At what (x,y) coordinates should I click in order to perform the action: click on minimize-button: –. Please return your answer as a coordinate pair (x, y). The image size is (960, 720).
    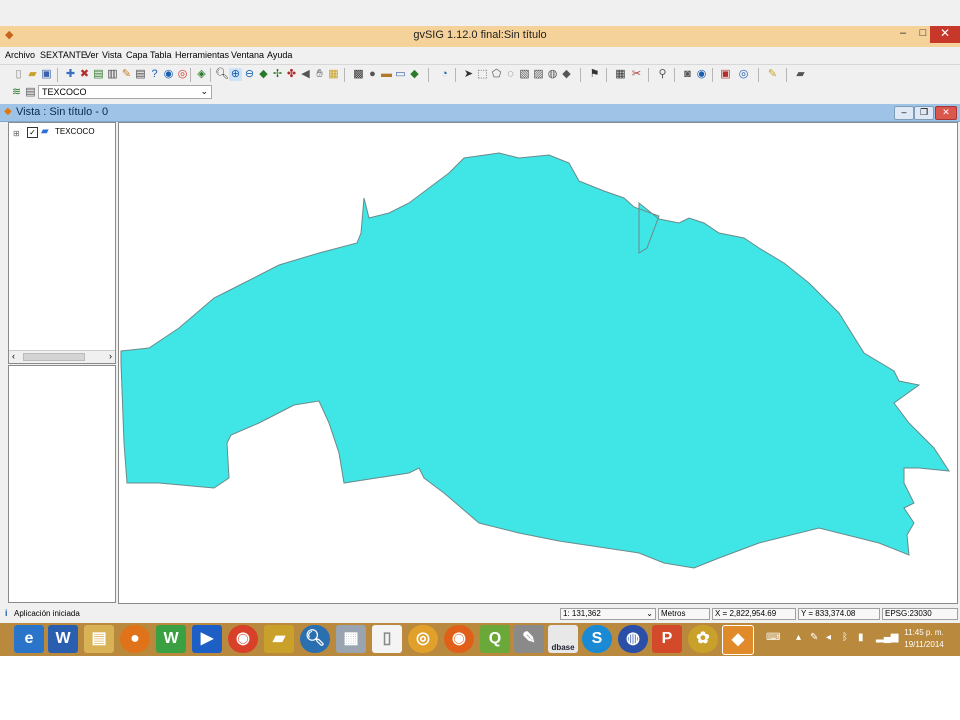
    Looking at the image, I should click on (903, 34).